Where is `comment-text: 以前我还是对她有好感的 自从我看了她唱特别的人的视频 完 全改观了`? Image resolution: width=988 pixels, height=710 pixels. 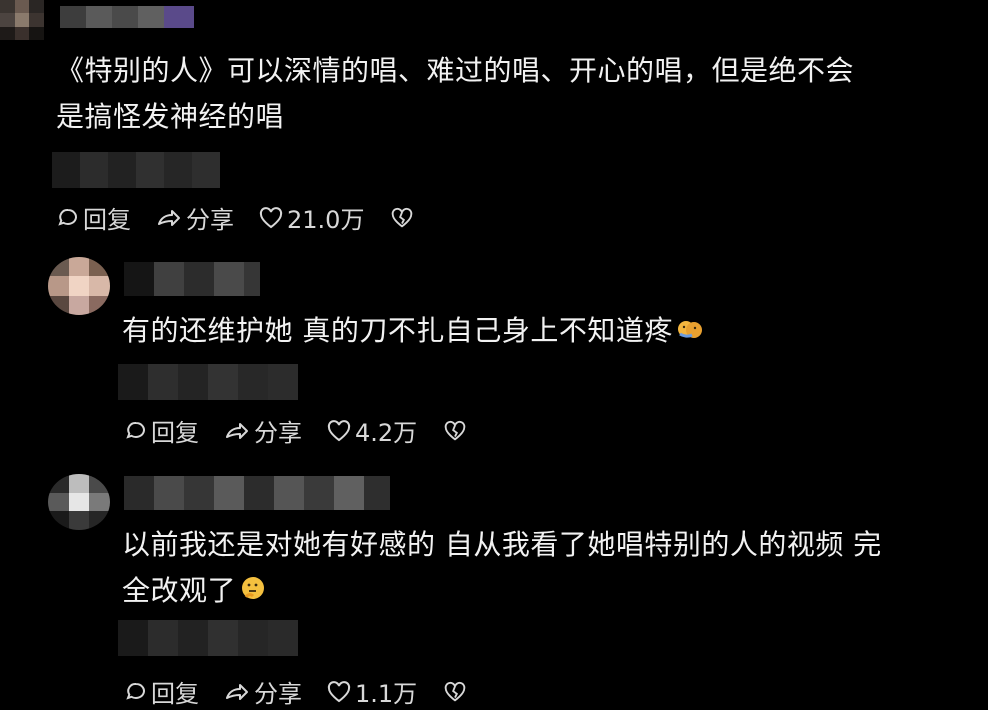
comment-text: 以前我还是对她有好感的 自从我看了她唱特别的人的视频 完 全改观了 is located at coordinates (502, 568).